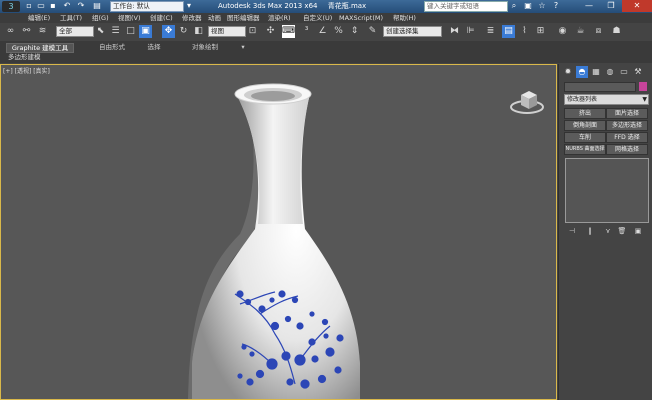 This screenshot has height=400, width=652. What do you see at coordinates (585, 137) in the screenshot?
I see `lathe-button: 车削` at bounding box center [585, 137].